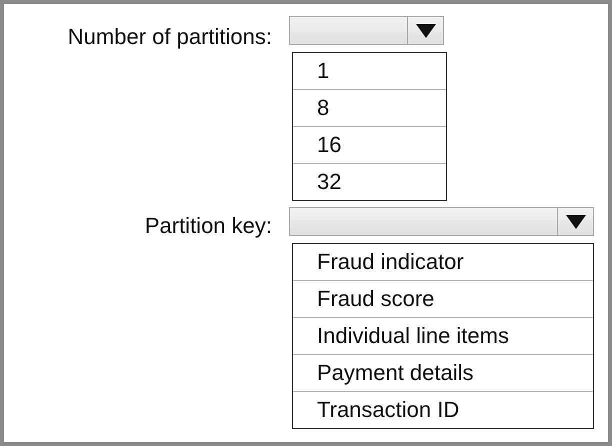 This screenshot has height=446, width=612. What do you see at coordinates (366, 30) in the screenshot?
I see `dropdown-select` at bounding box center [366, 30].